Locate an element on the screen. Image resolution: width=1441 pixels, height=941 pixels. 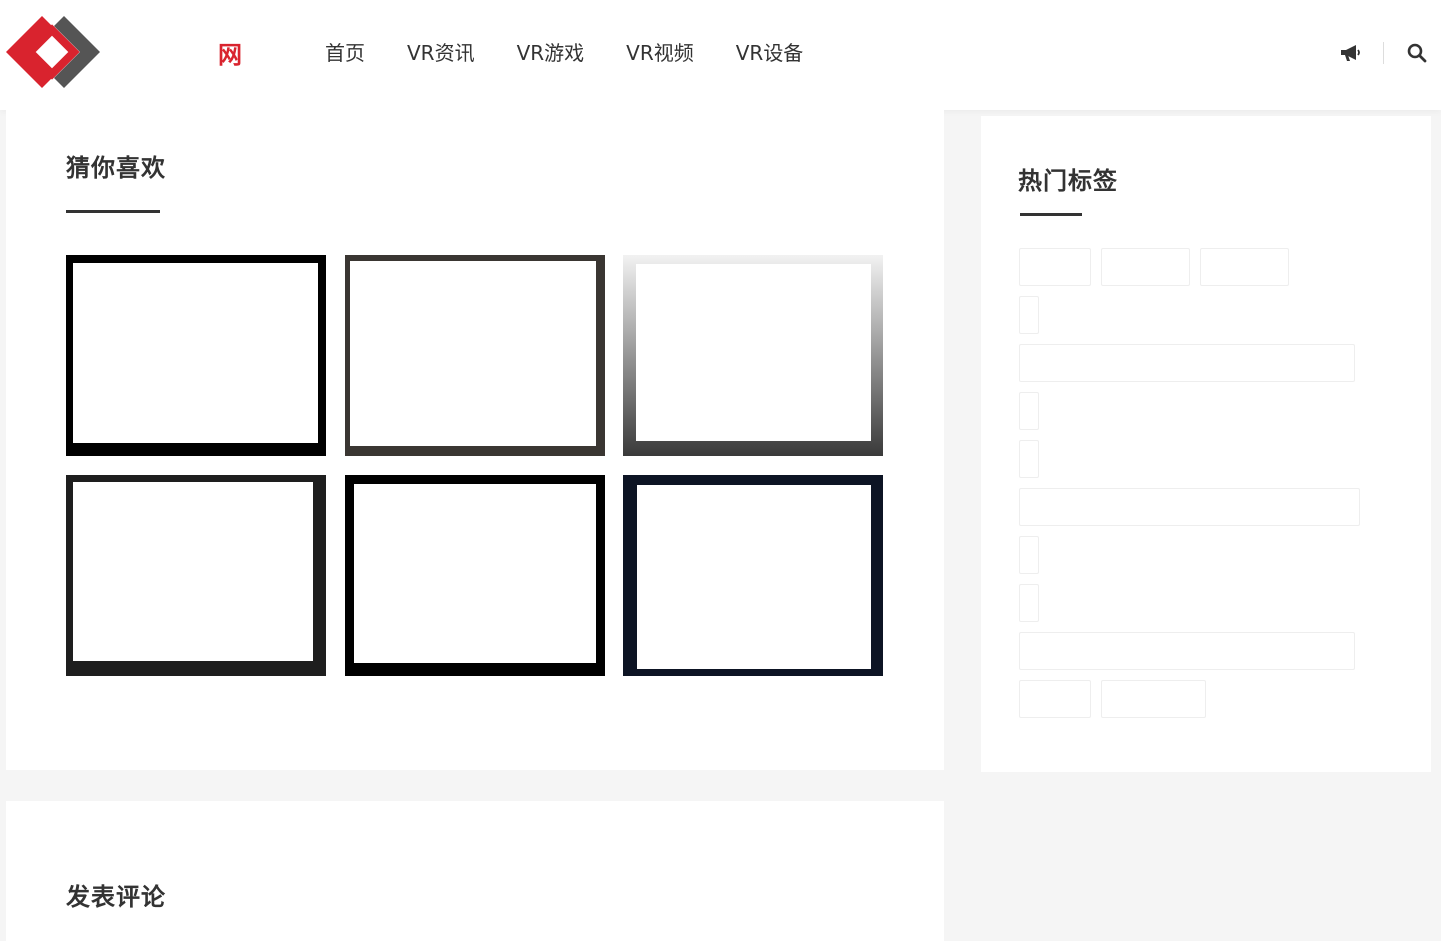
logo-mark-icon is located at coordinates (53, 52).